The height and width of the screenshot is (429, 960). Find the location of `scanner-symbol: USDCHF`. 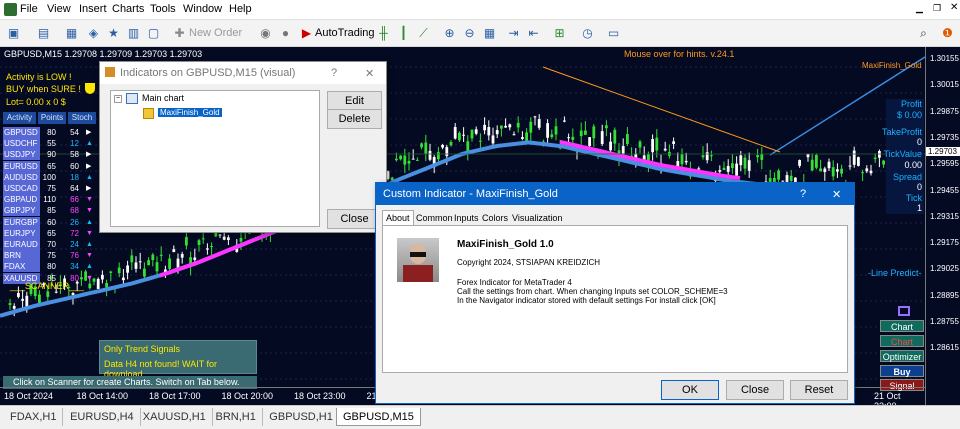

scanner-symbol: USDCHF is located at coordinates (21, 144).